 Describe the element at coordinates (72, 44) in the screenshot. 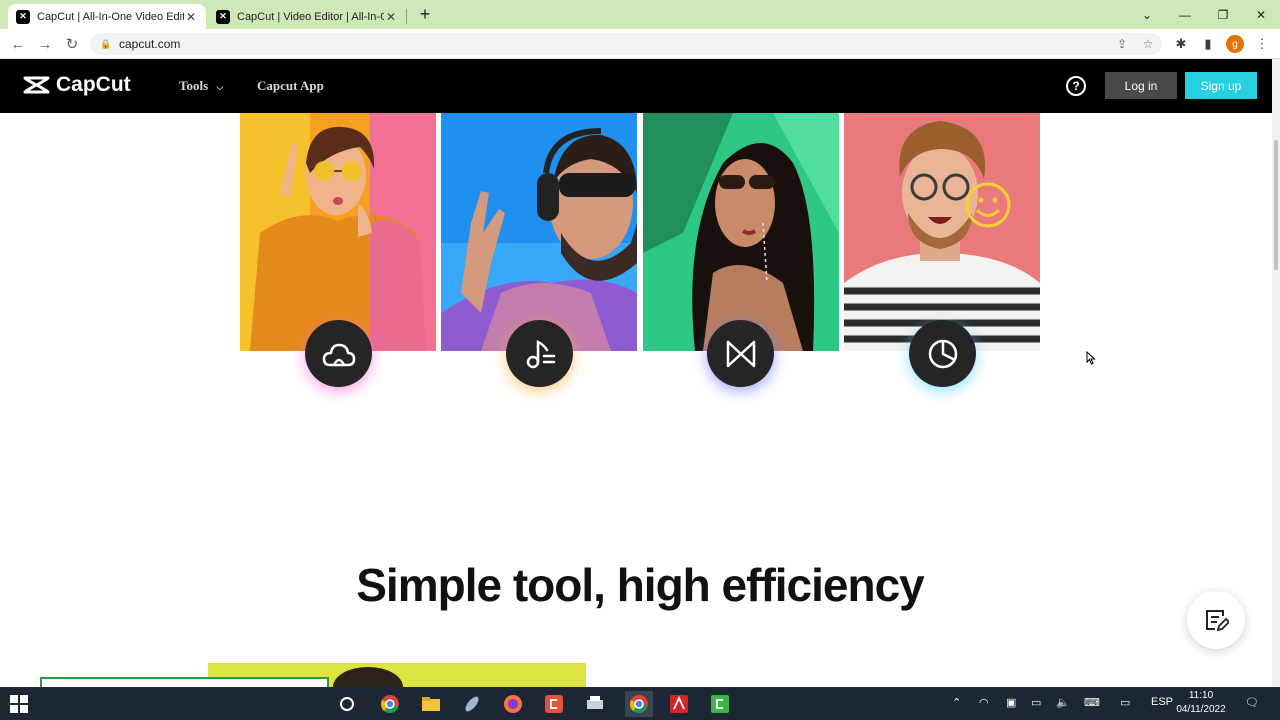

I see `reload-button: ↻` at that location.